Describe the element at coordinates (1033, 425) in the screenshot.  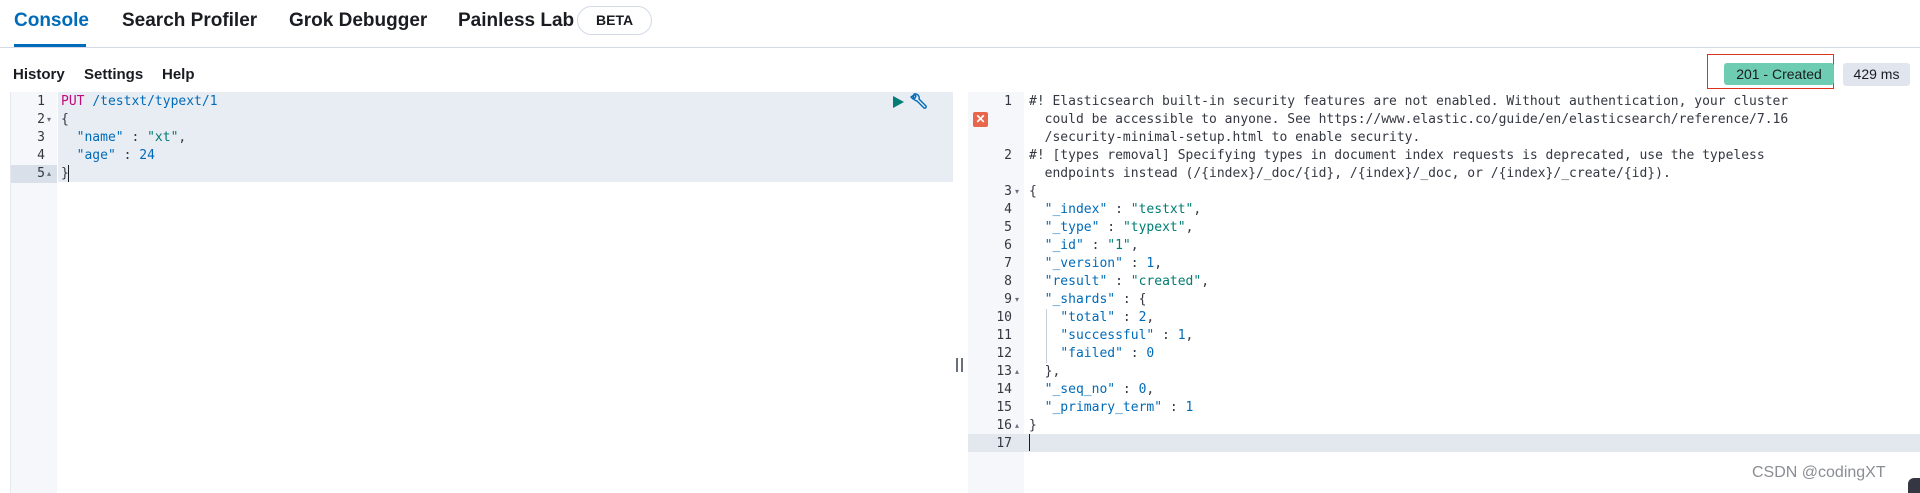
I see `response-json-line: }` at that location.